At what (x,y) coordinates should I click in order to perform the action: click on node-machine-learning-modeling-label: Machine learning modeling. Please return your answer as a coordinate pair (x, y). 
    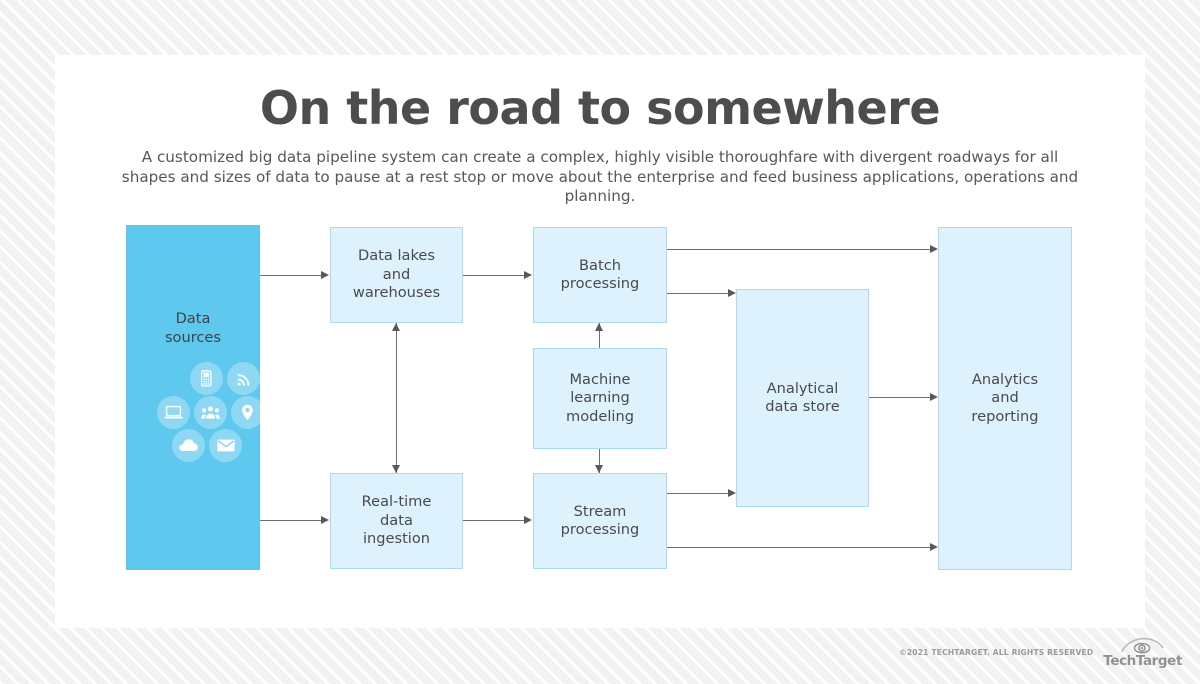
    Looking at the image, I should click on (599, 397).